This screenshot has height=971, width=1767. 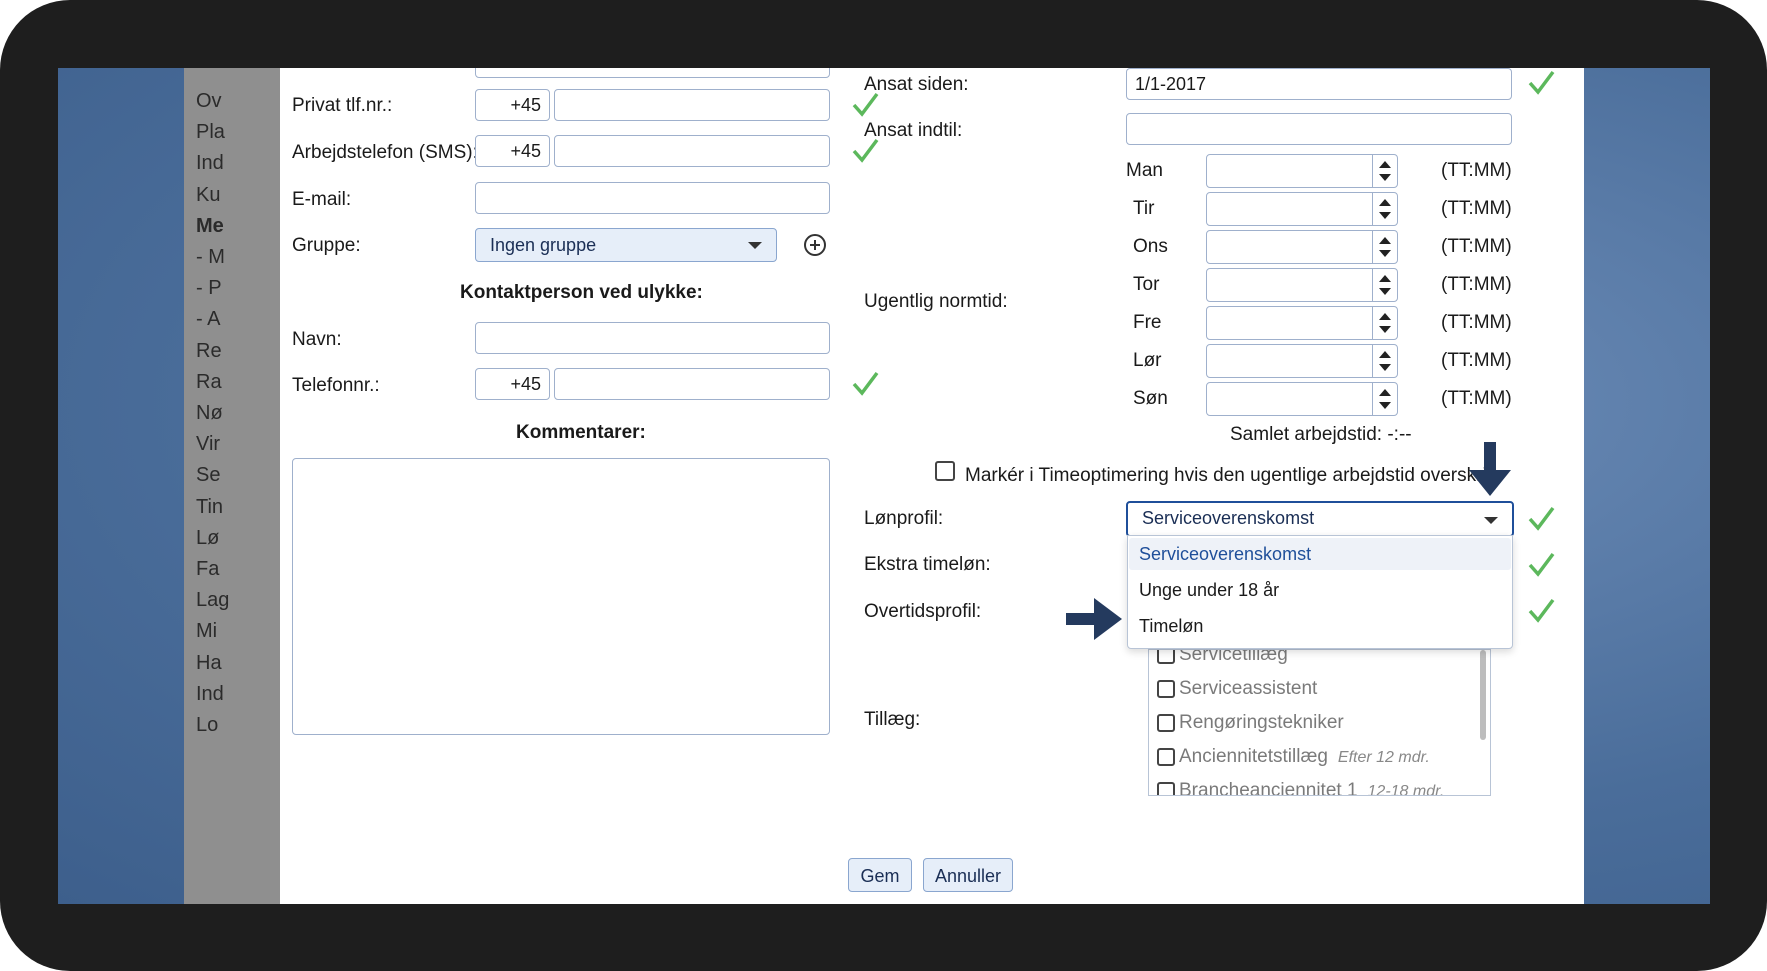 I want to click on navn-field, so click(x=652, y=338).